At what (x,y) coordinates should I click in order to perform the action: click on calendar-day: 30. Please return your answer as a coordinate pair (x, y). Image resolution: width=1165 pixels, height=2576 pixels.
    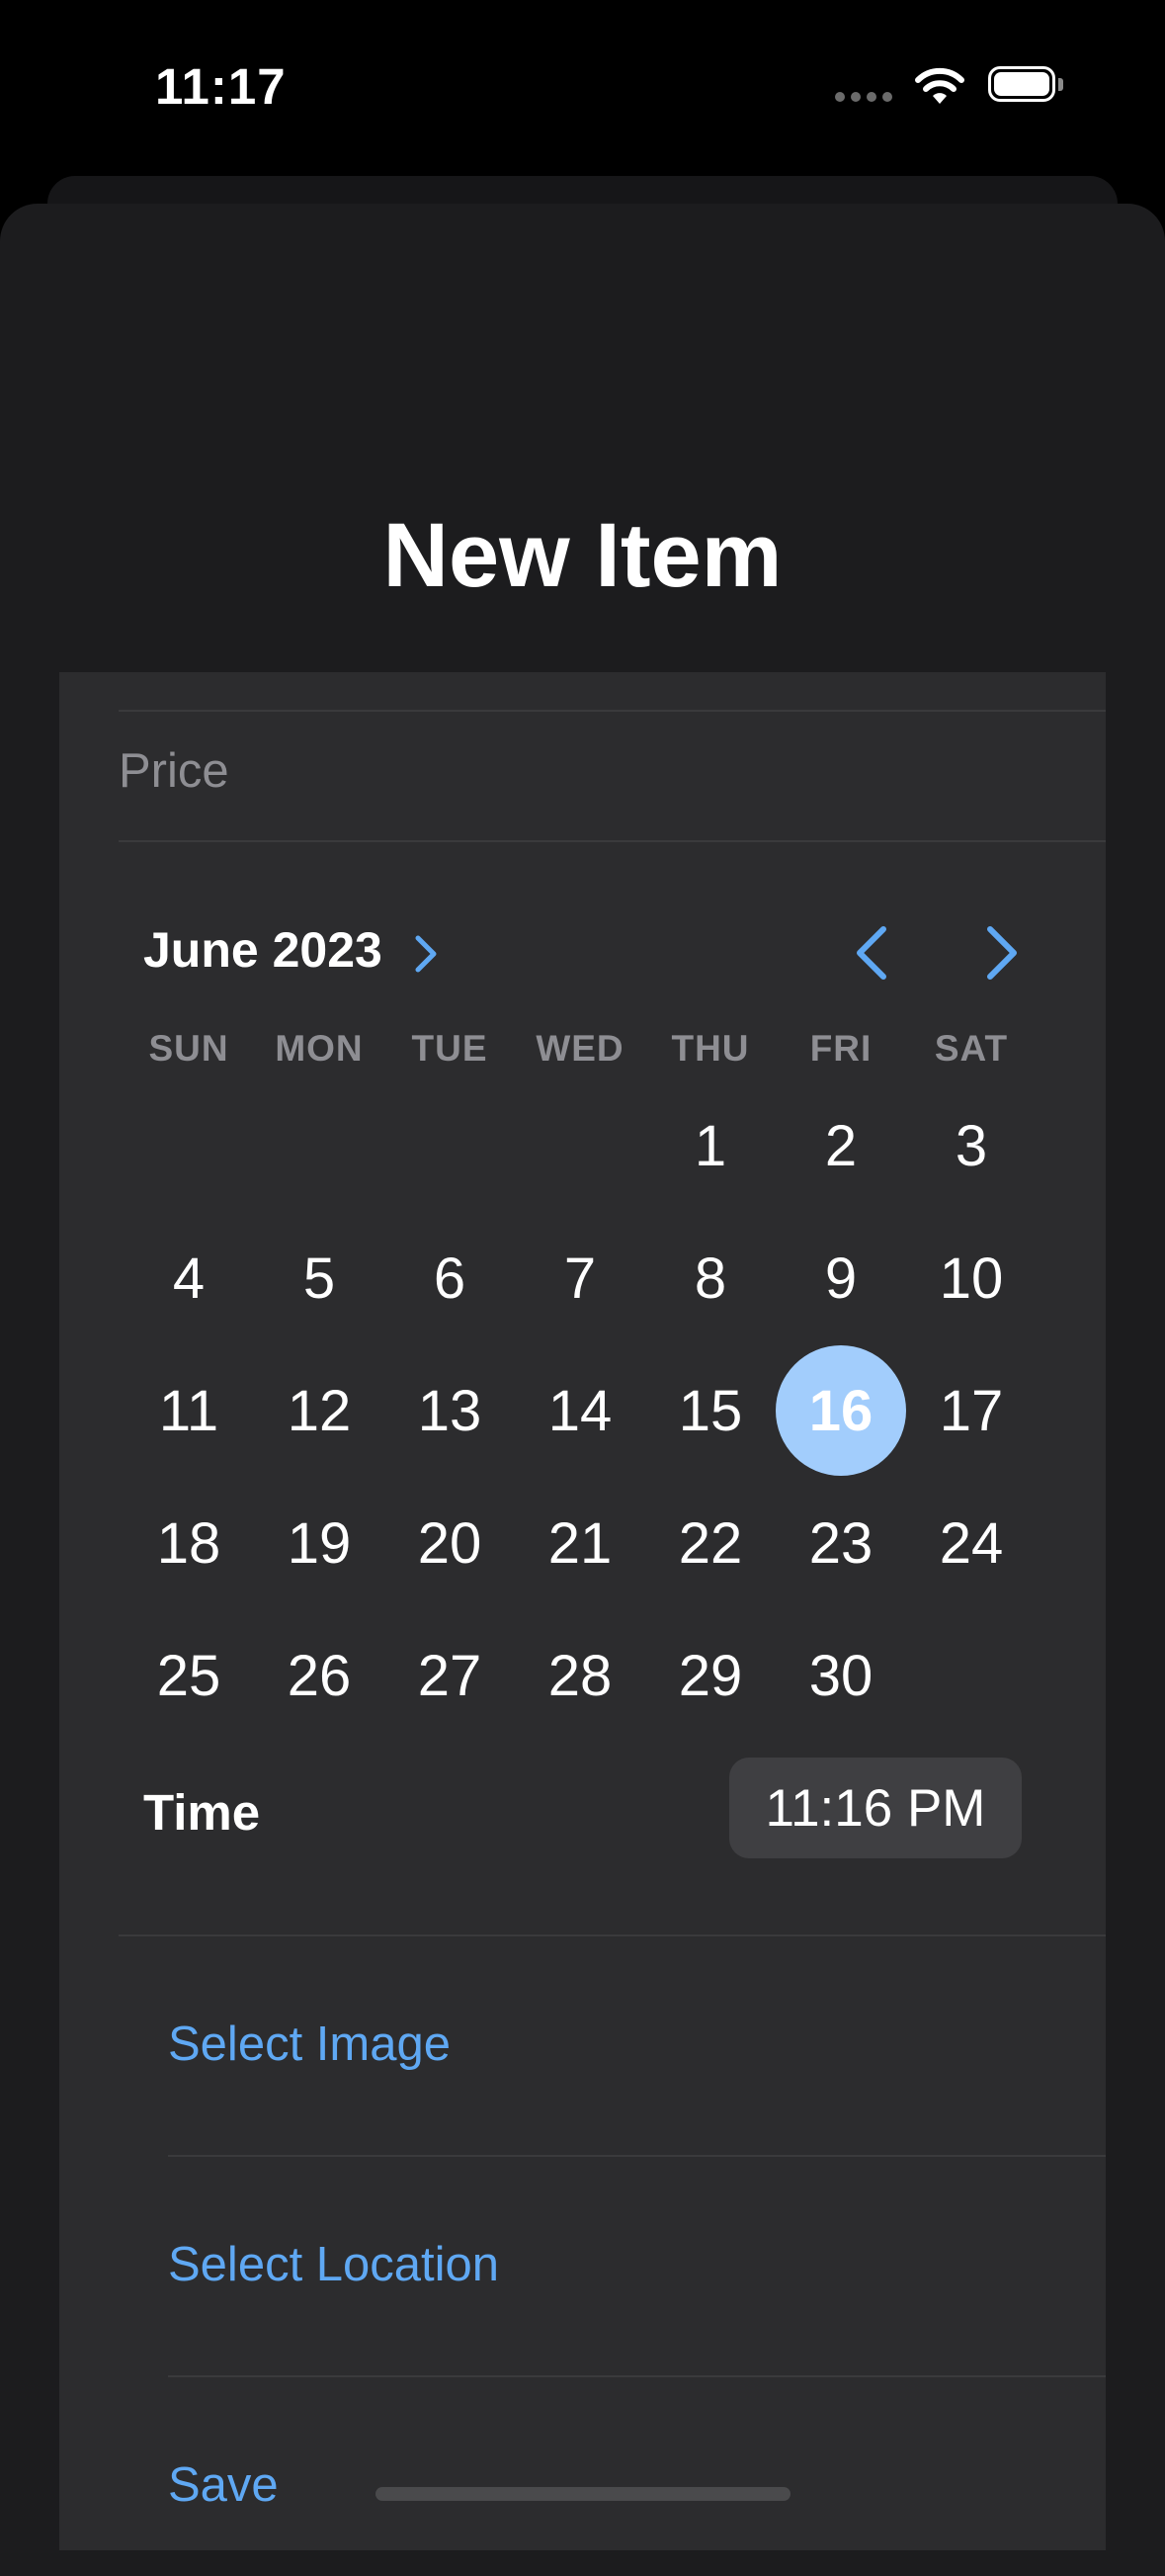
    Looking at the image, I should click on (841, 1675).